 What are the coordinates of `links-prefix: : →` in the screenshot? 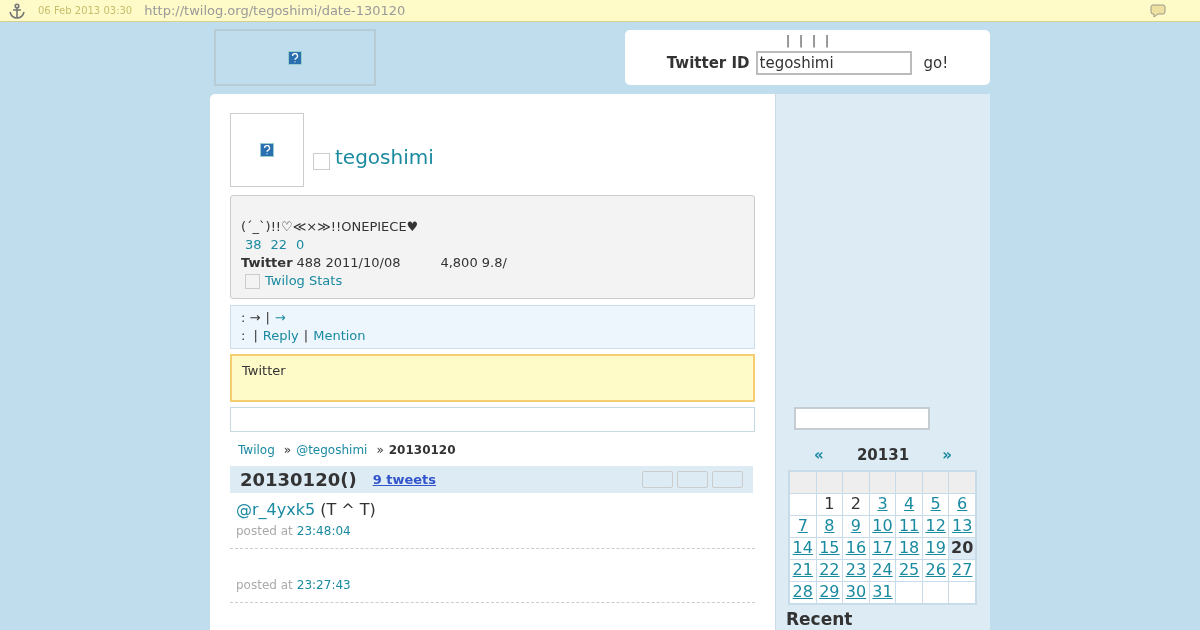 It's located at (251, 318).